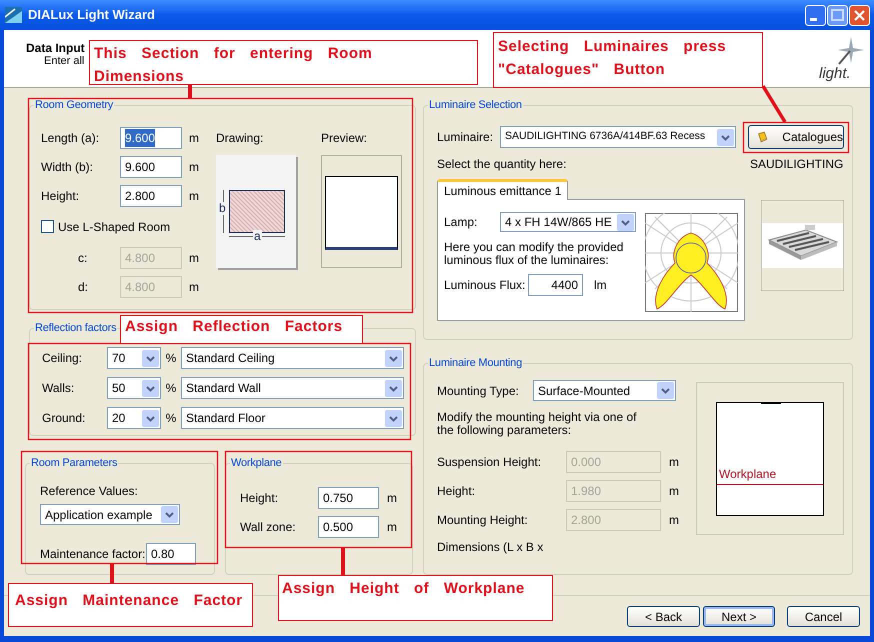 This screenshot has height=642, width=874. I want to click on catalogues-button: Catalogues, so click(796, 137).